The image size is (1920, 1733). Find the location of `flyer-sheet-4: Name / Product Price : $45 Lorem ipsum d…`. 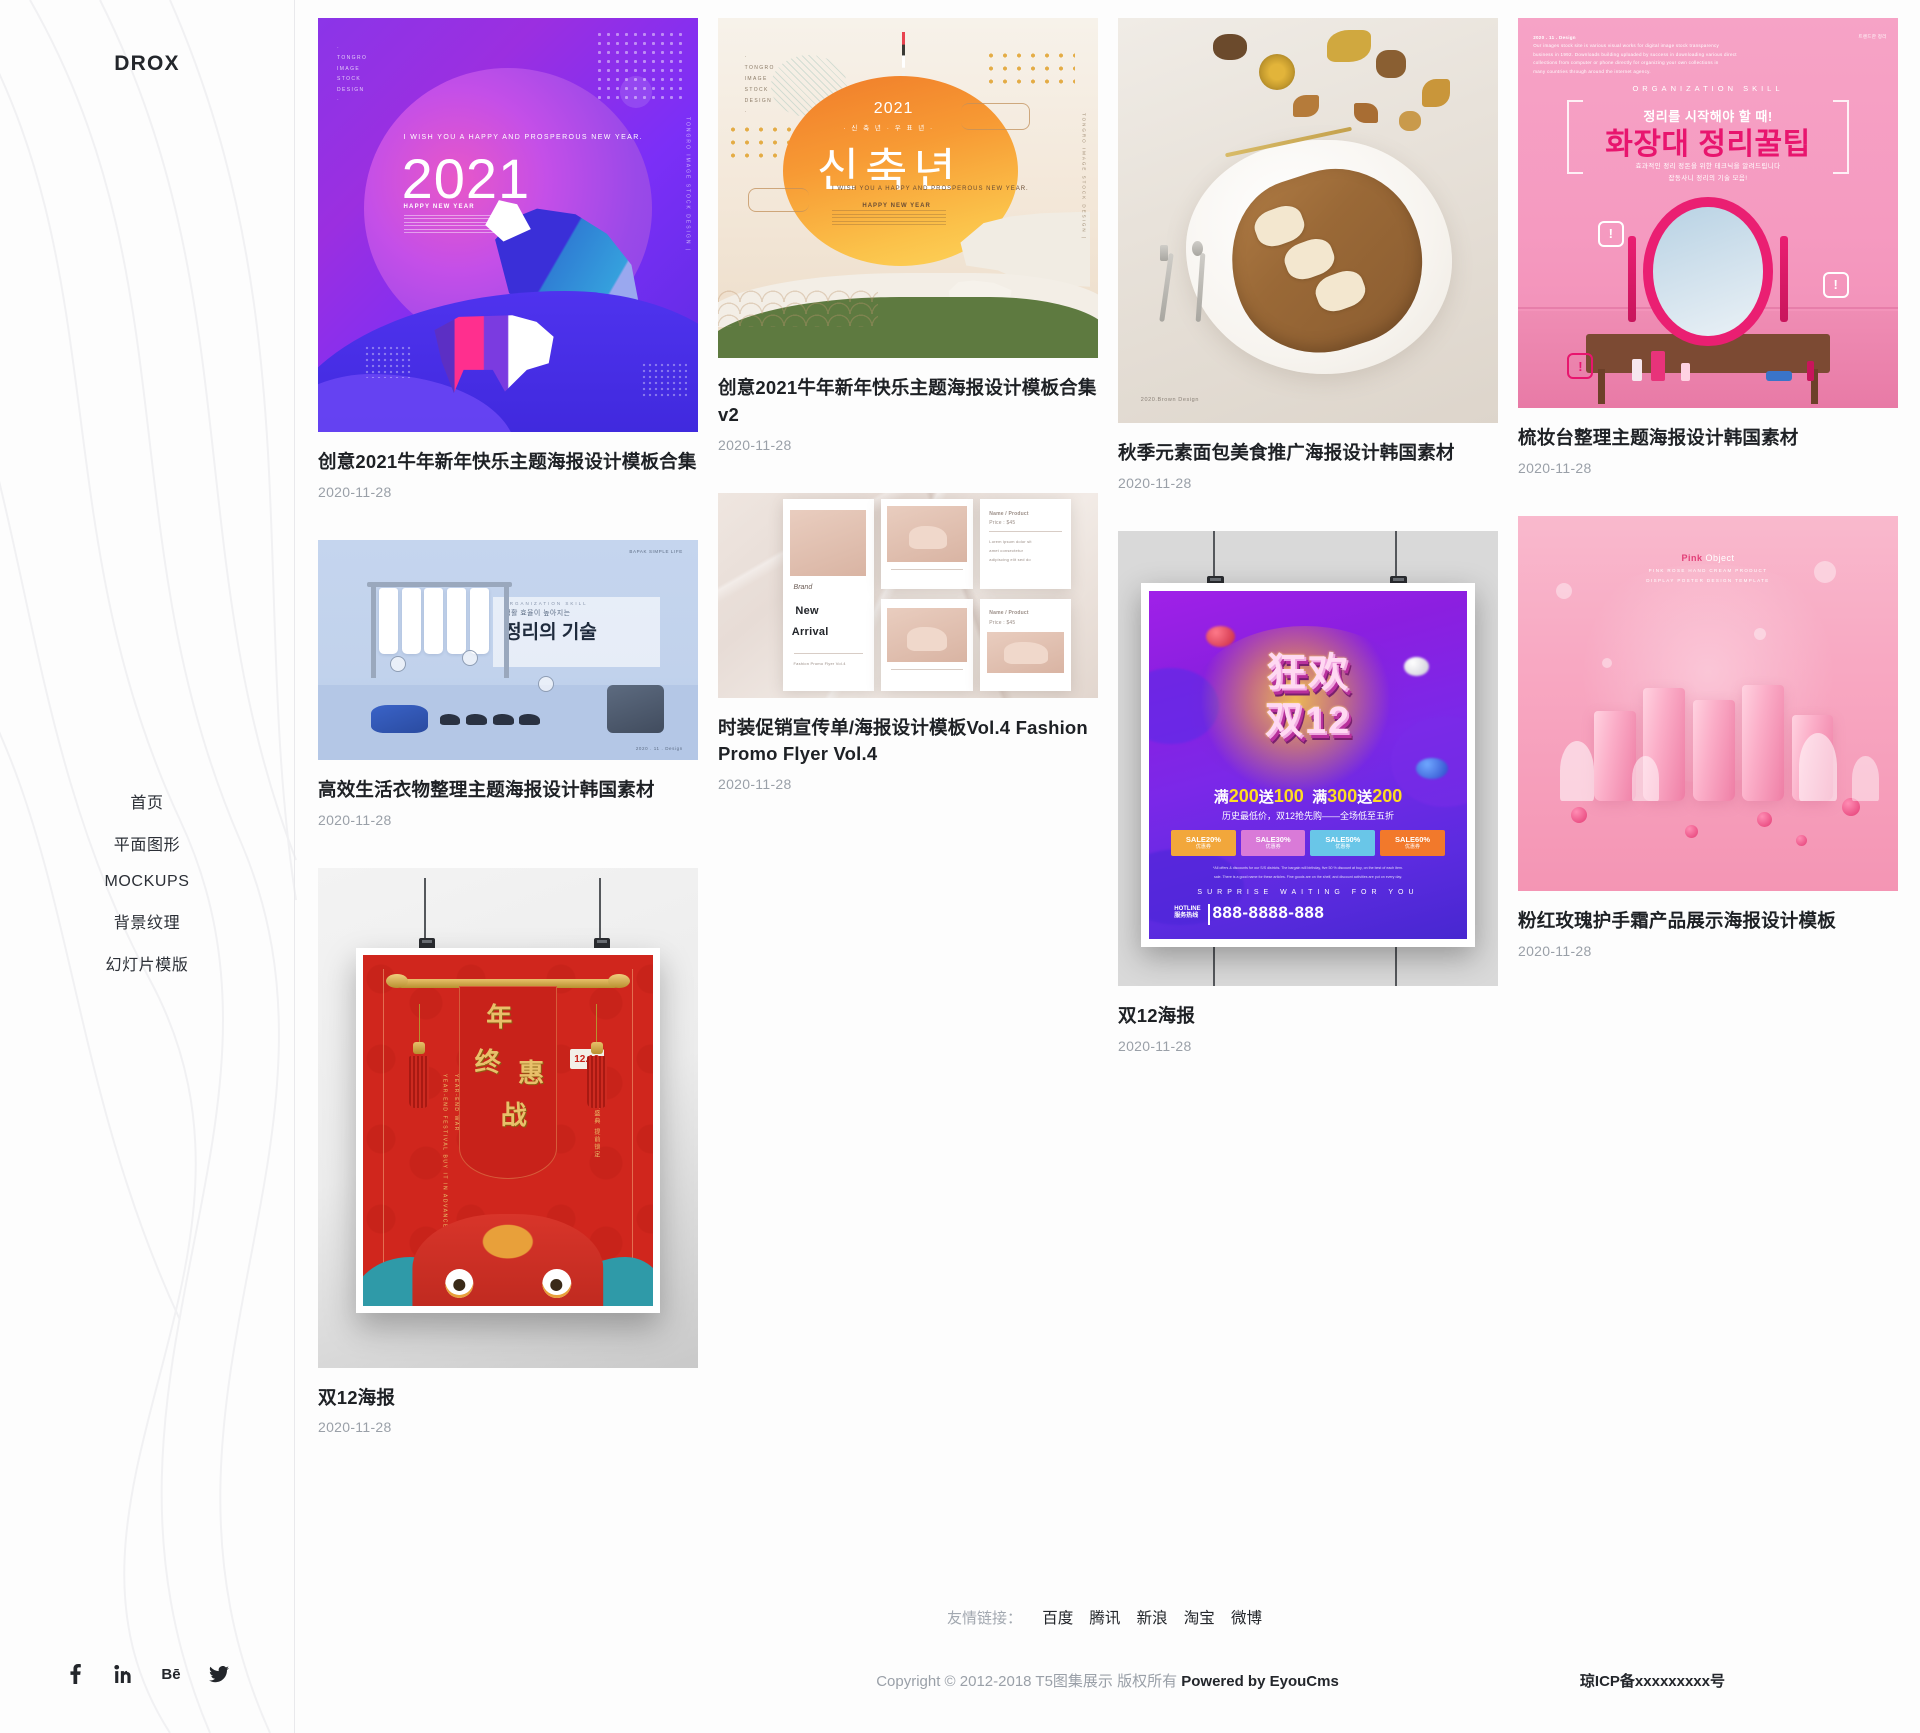

flyer-sheet-4: Name / Product Price : $45 Lorem ipsum d… is located at coordinates (1026, 543).